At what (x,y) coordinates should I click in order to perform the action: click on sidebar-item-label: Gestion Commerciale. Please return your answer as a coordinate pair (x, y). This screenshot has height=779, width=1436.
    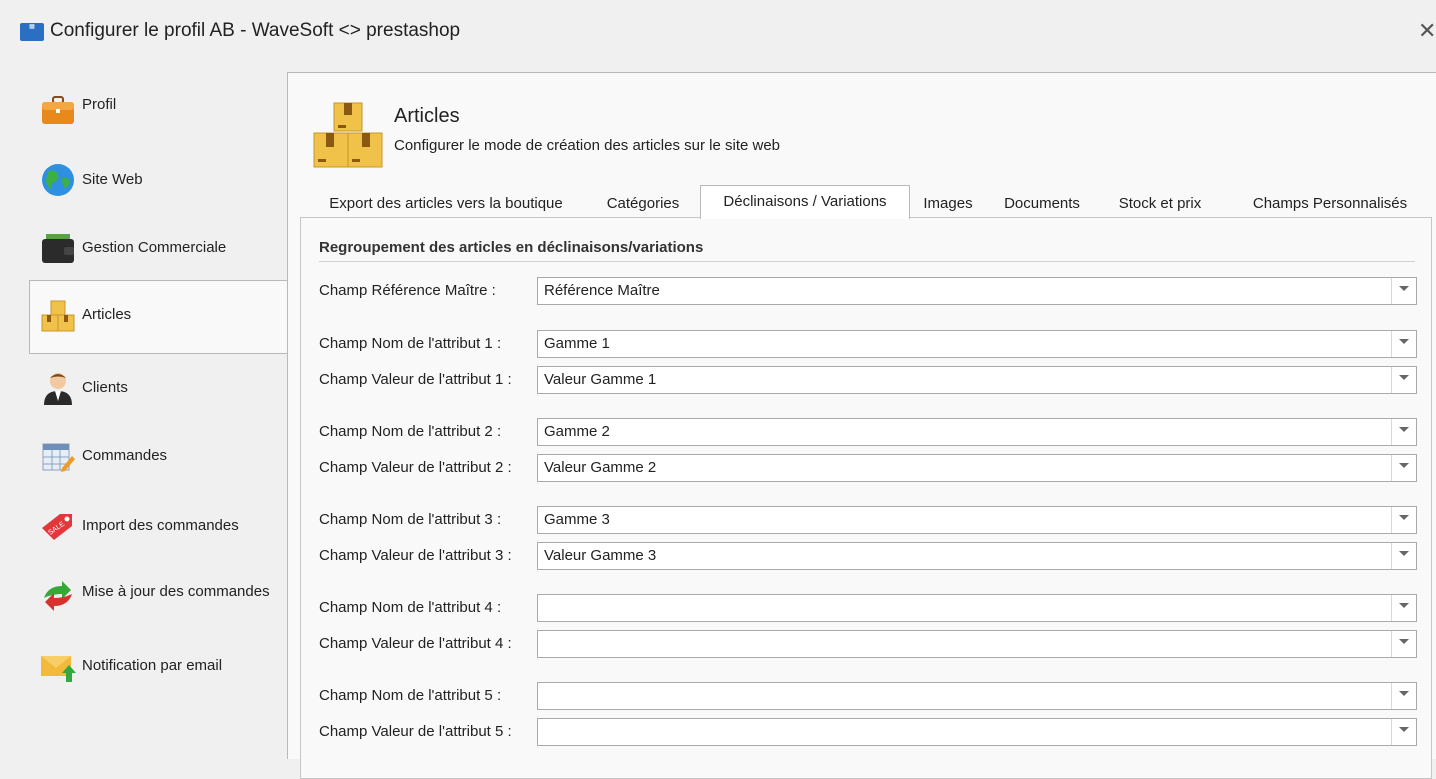
    Looking at the image, I should click on (154, 247).